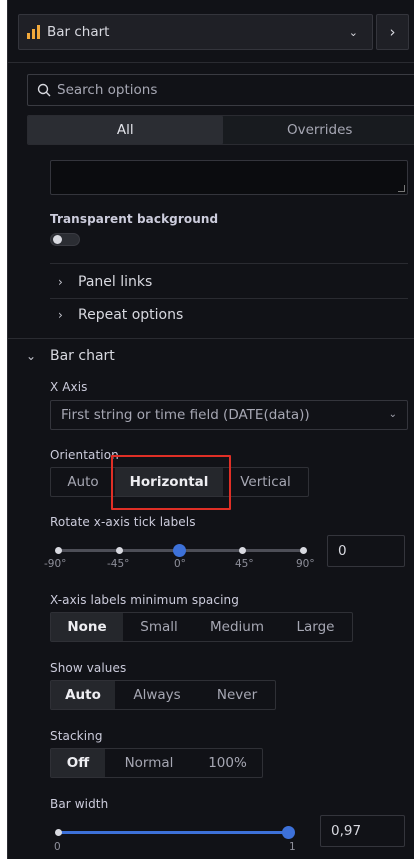 This screenshot has width=414, height=859. Describe the element at coordinates (149, 763) in the screenshot. I see `stacking-normal: Normal` at that location.